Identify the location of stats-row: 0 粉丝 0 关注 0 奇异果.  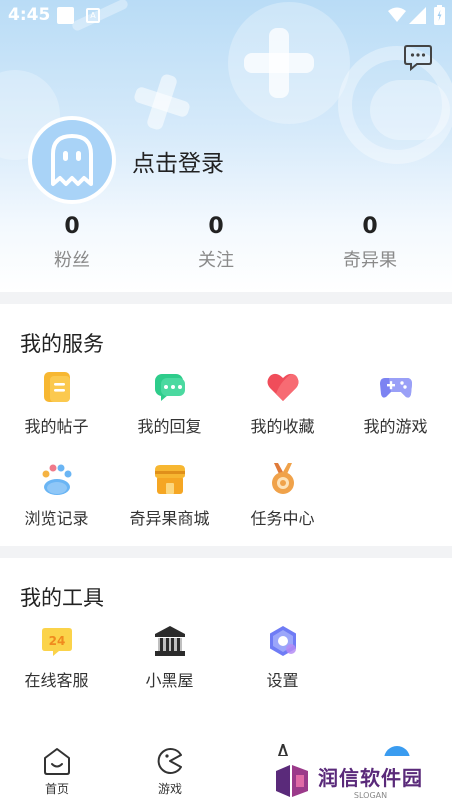
(226, 244).